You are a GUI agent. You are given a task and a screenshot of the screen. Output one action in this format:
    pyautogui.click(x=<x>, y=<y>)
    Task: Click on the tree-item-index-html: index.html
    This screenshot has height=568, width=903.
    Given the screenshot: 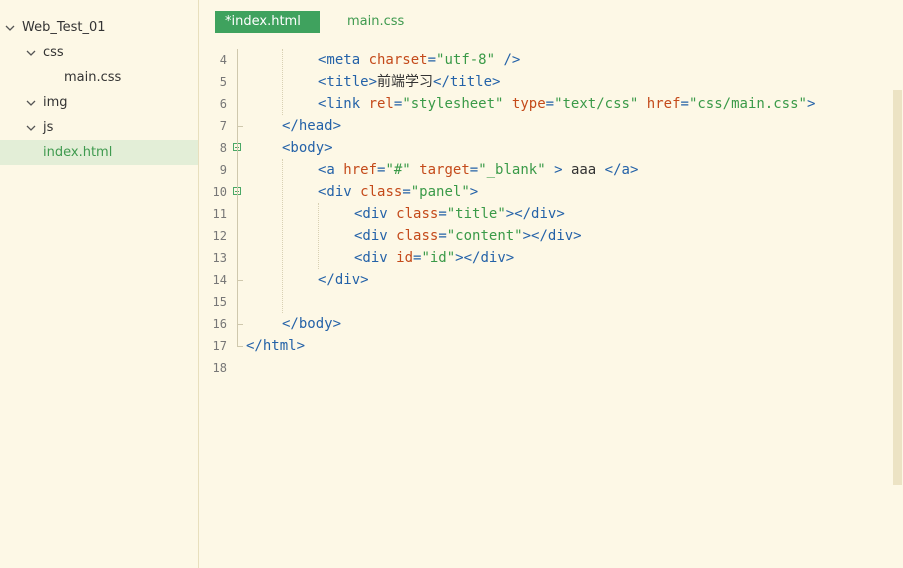 What is the action you would take?
    pyautogui.click(x=99, y=152)
    